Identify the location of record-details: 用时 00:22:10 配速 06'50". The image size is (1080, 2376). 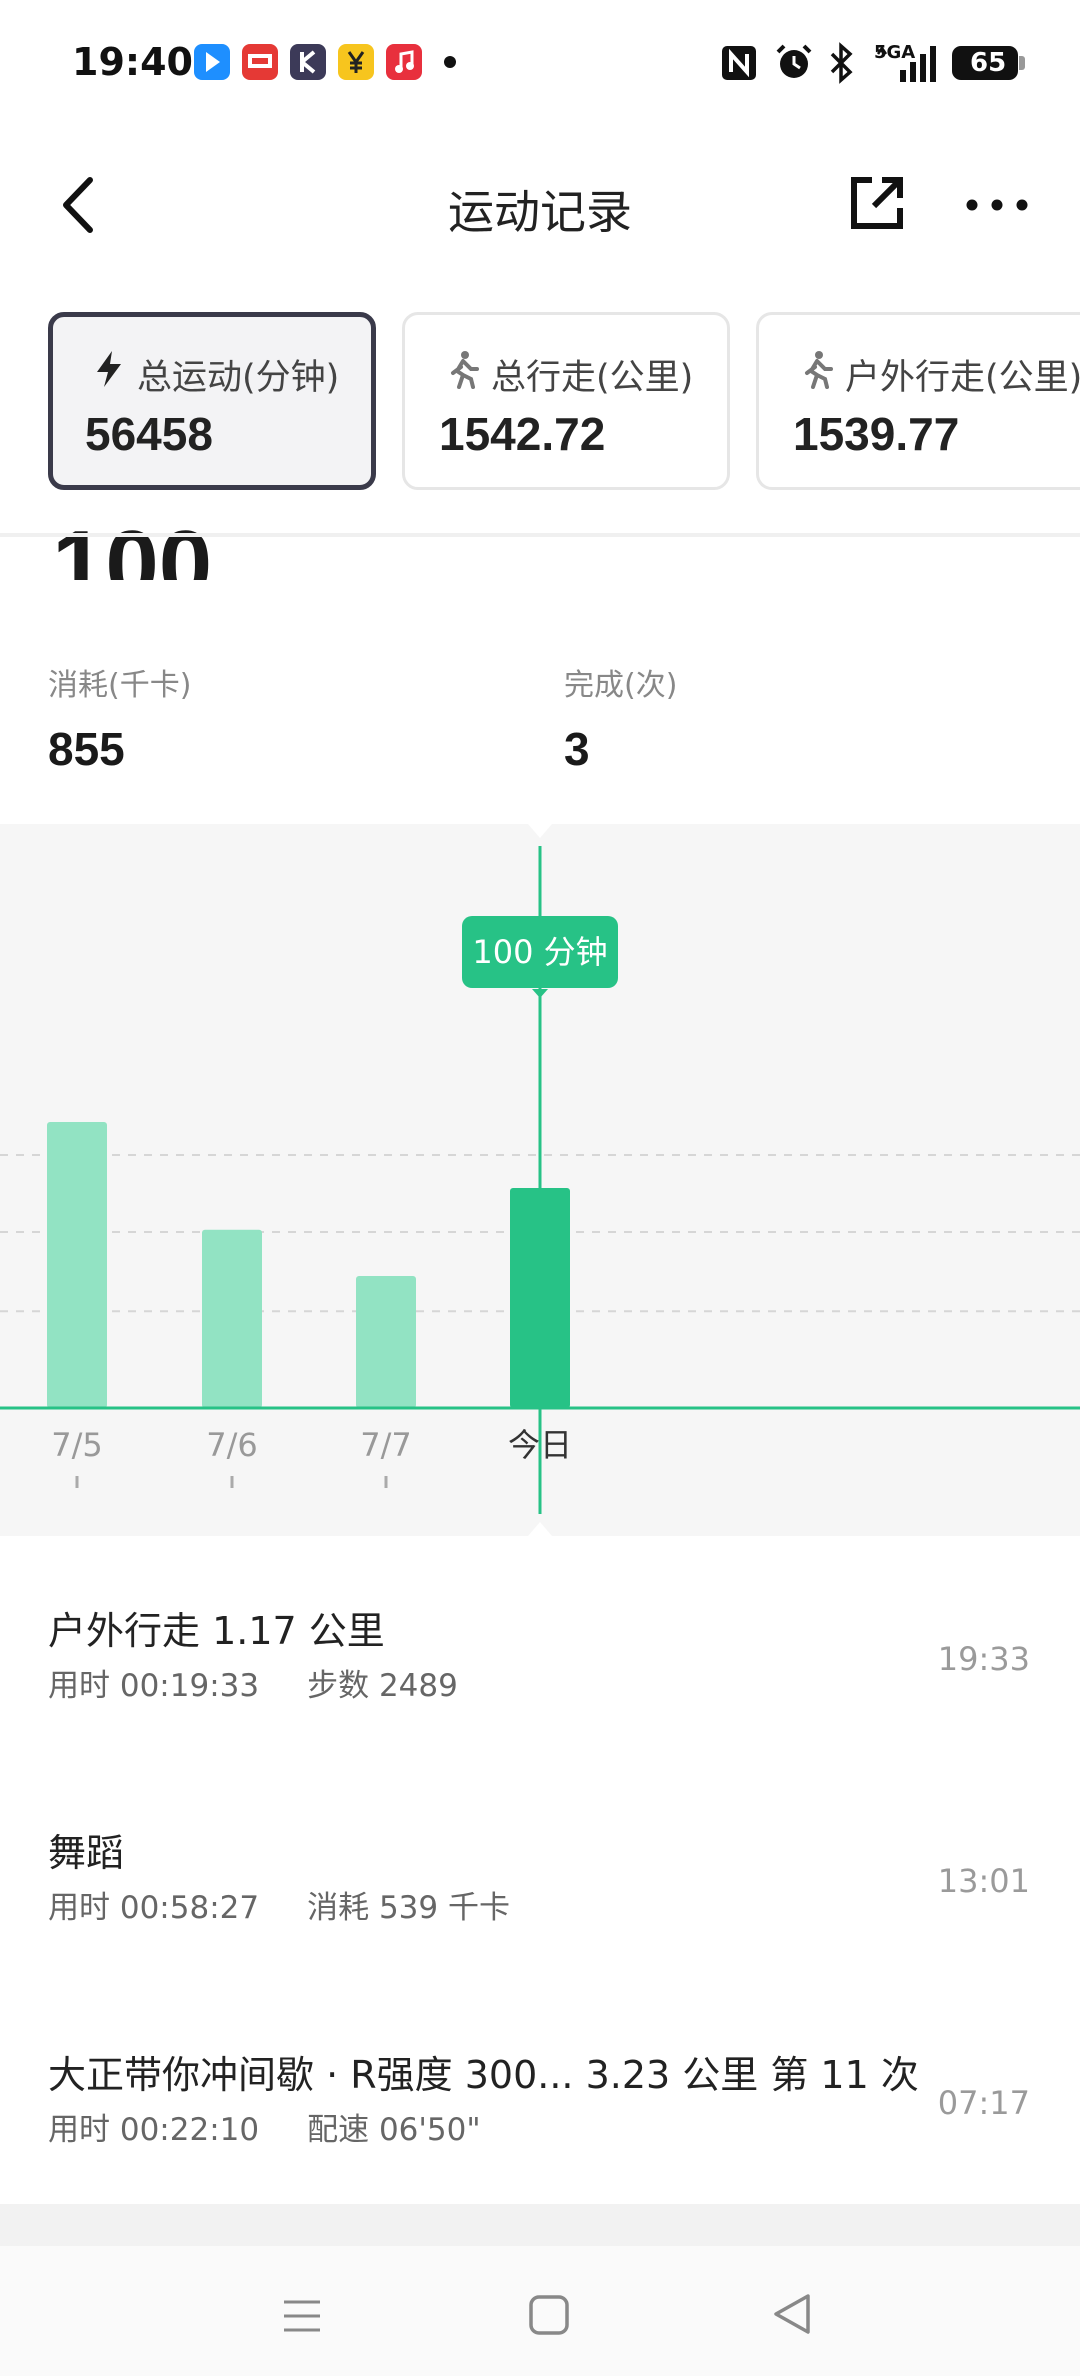
(264, 2126).